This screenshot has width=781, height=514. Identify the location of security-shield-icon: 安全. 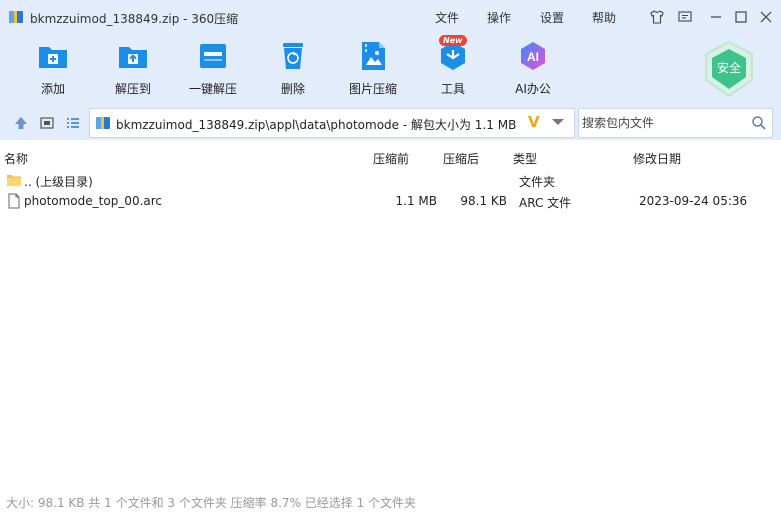
(729, 69).